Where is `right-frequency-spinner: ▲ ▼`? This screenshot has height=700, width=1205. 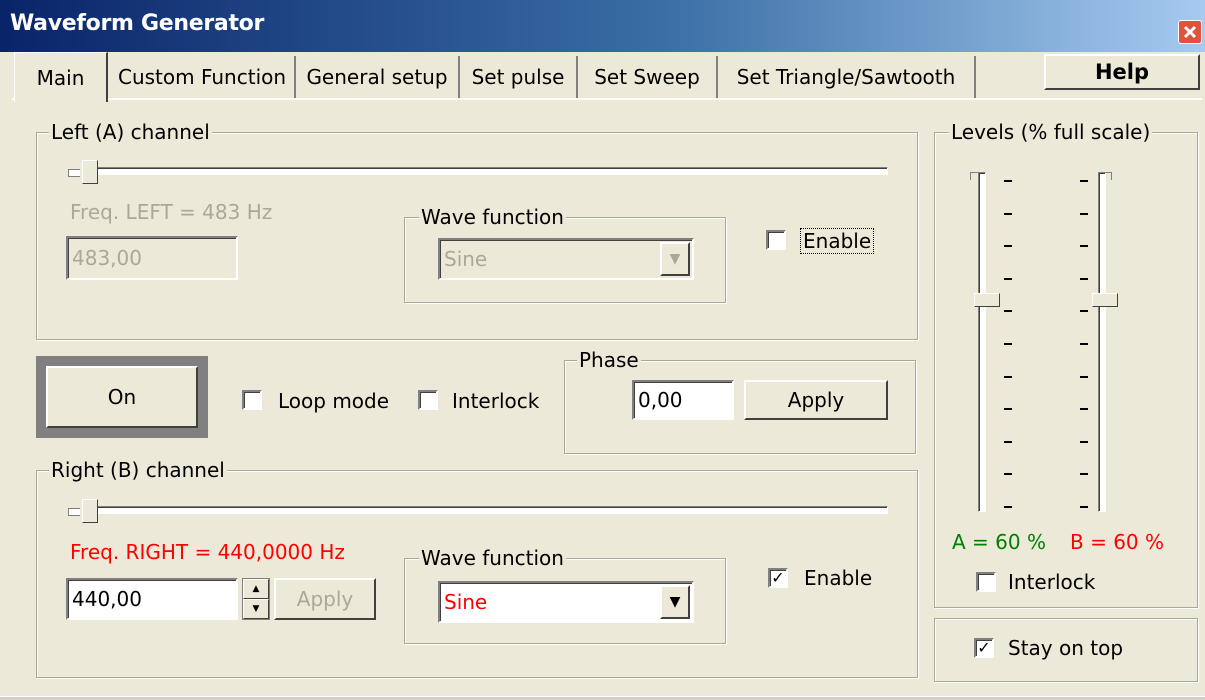 right-frequency-spinner: ▲ ▼ is located at coordinates (256, 599).